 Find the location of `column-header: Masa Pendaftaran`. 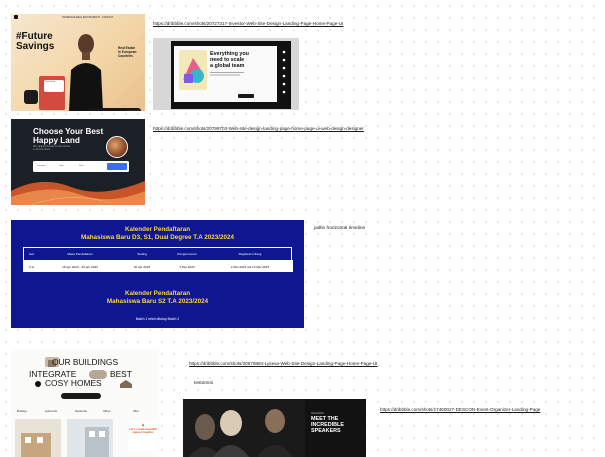

column-header: Masa Pendaftaran is located at coordinates (80, 254).